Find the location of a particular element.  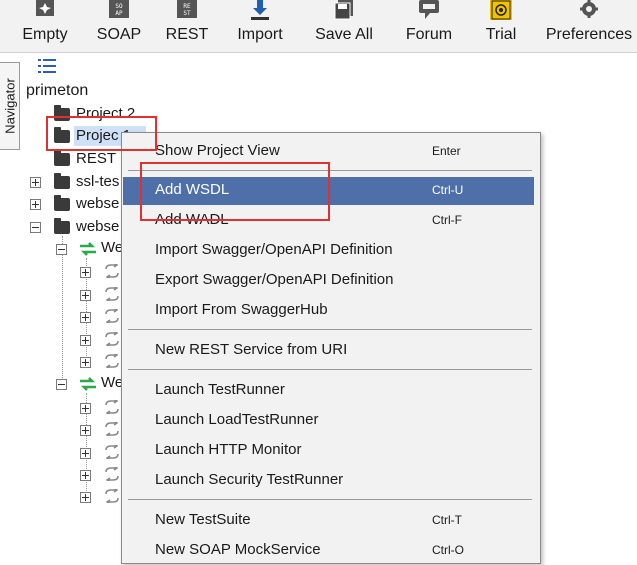

svg-text: AP is located at coordinates (119, 13).